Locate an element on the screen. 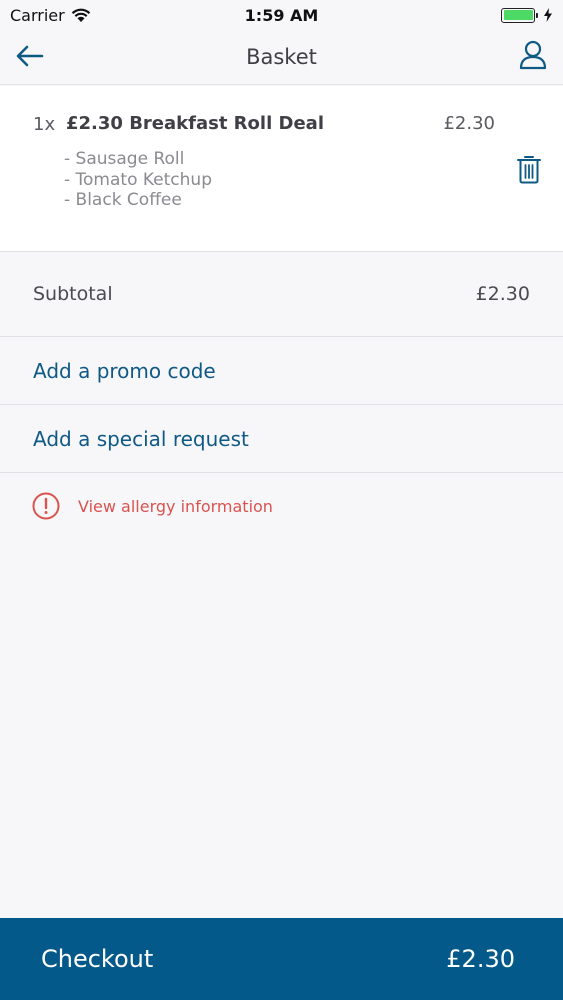 Image resolution: width=563 pixels, height=1000 pixels. item-quantity: 1x is located at coordinates (44, 124).